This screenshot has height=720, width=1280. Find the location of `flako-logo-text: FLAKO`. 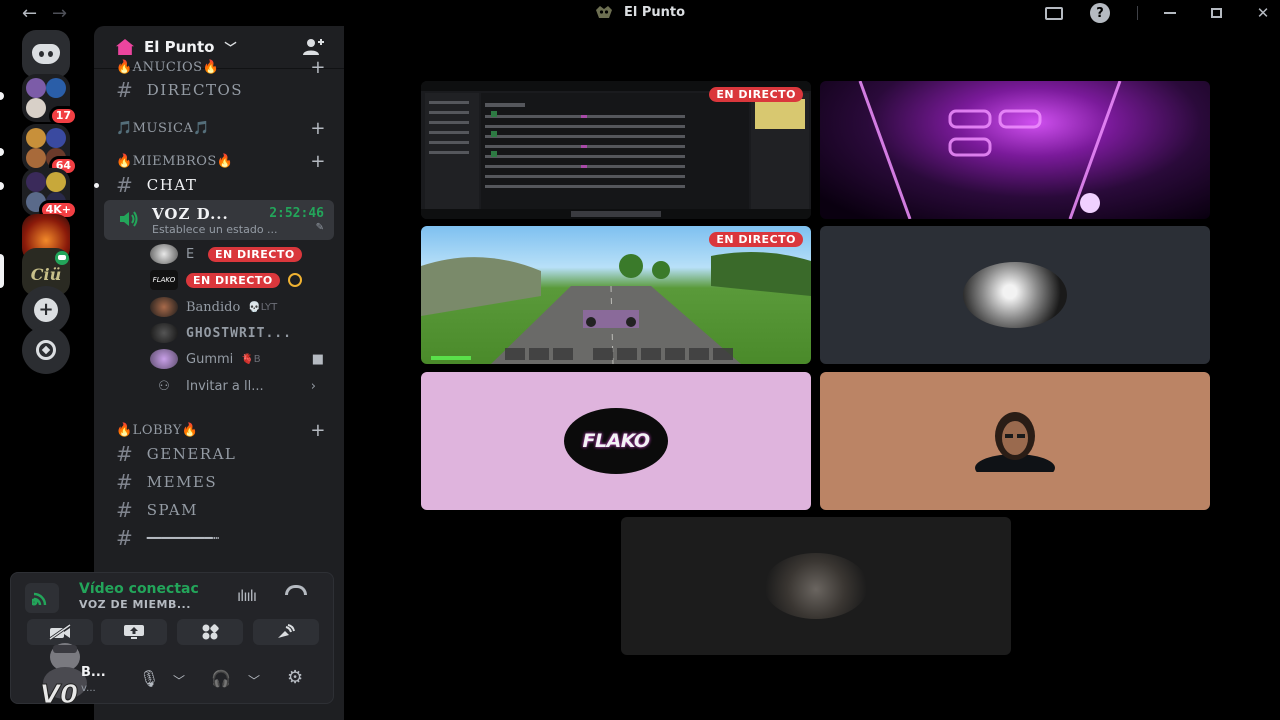

flako-logo-text: FLAKO is located at coordinates (616, 441).